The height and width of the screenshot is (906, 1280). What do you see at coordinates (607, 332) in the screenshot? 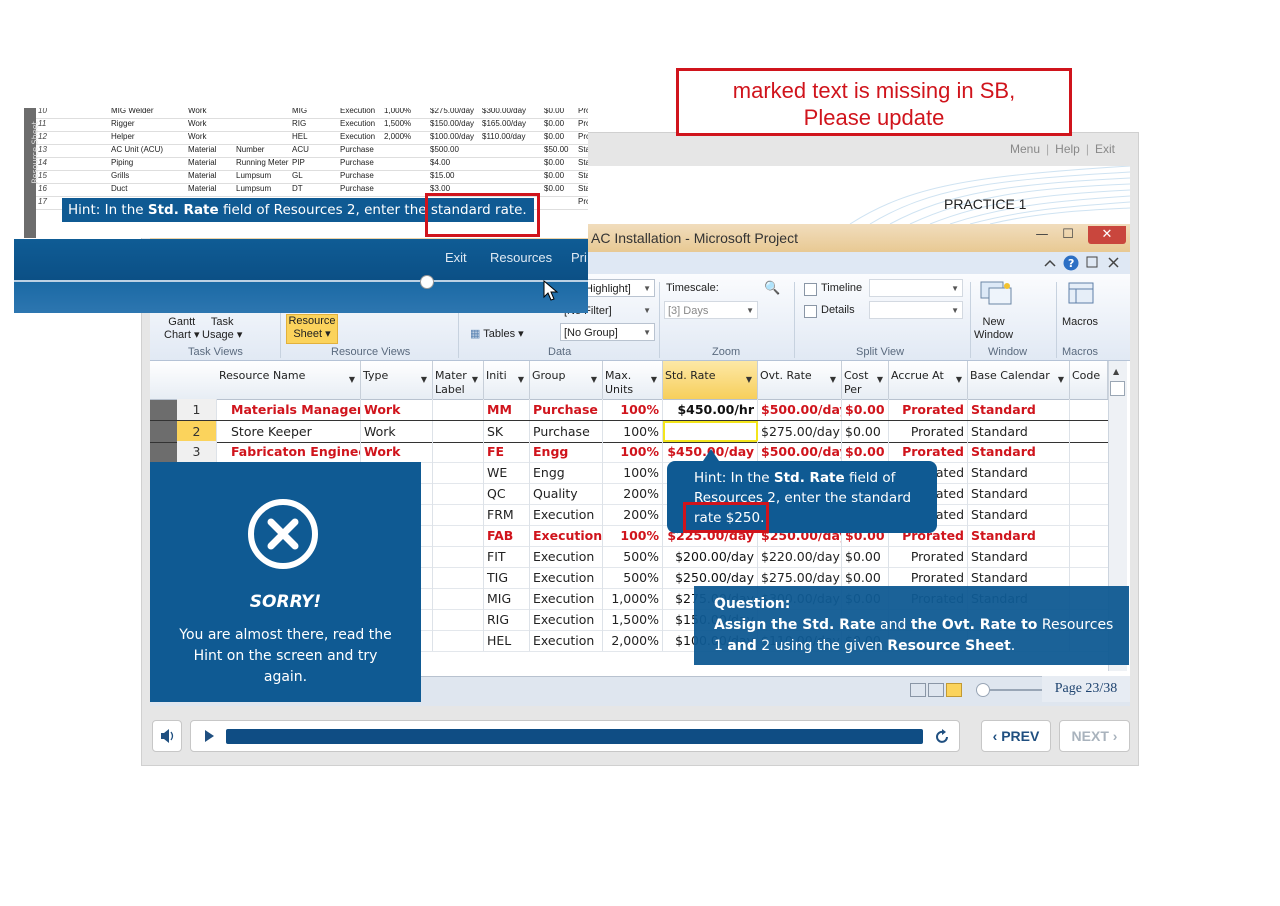
I see `group-dropdown: [No Group] ▼` at bounding box center [607, 332].